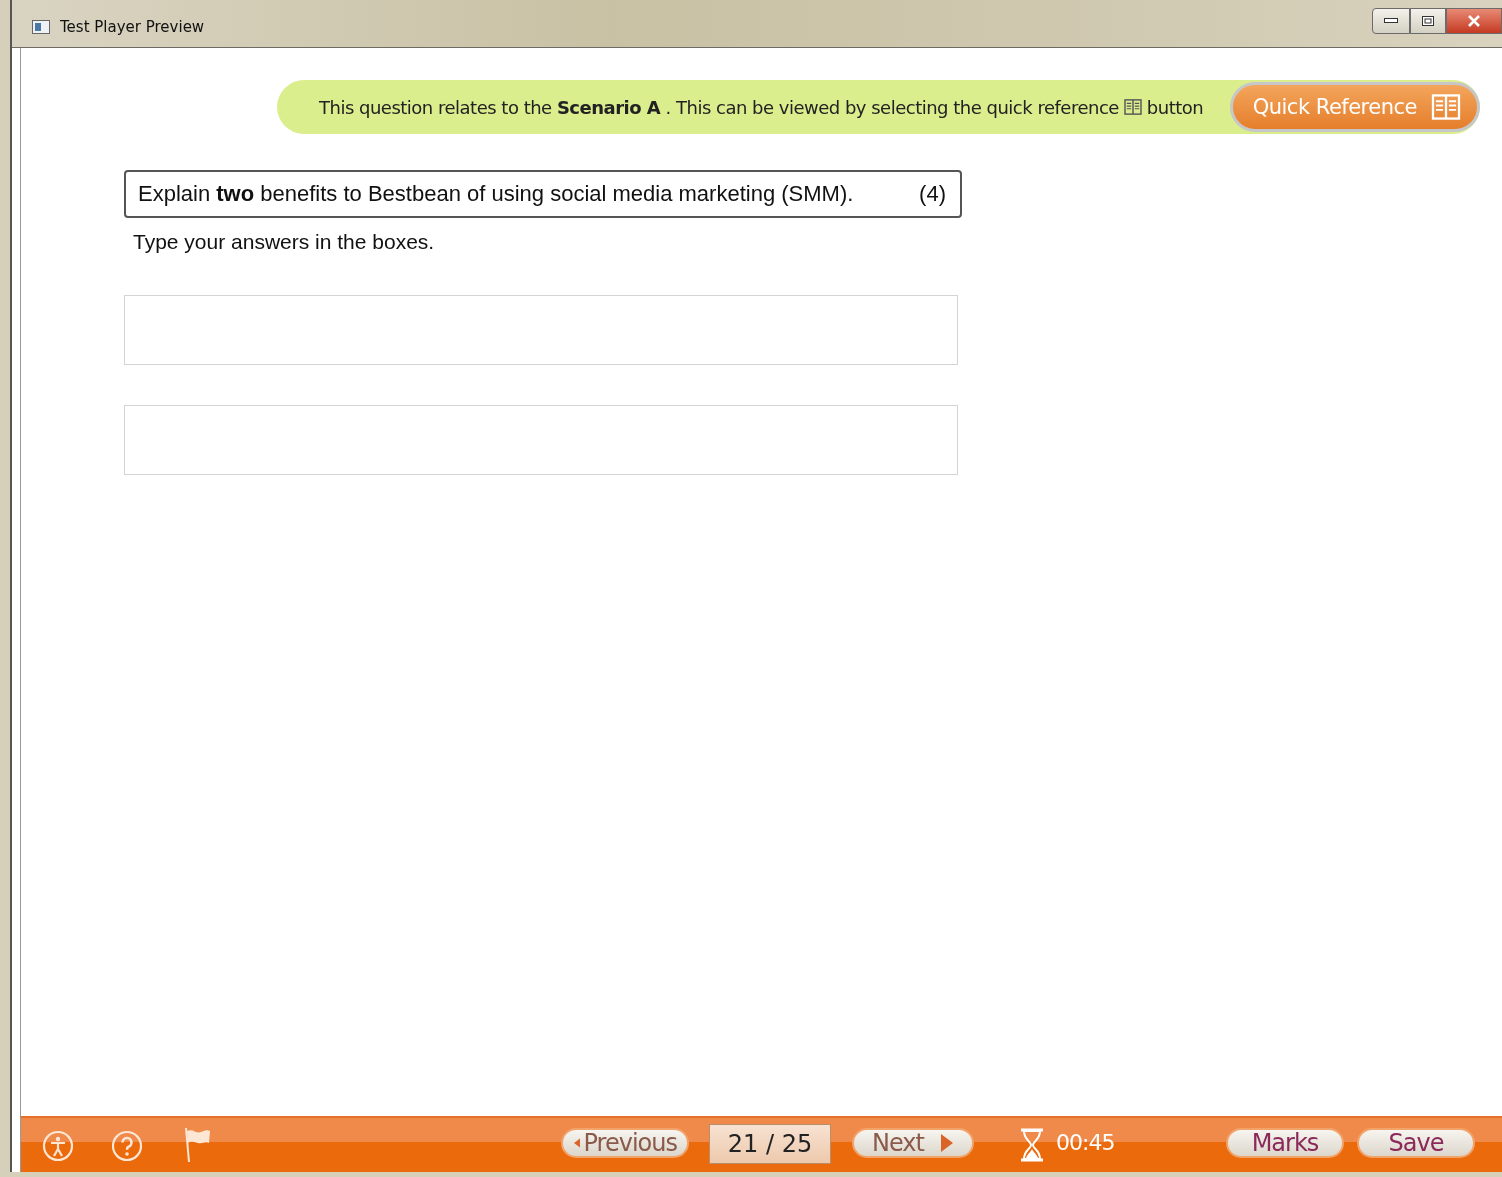 Image resolution: width=1502 pixels, height=1177 pixels. Describe the element at coordinates (1175, 107) in the screenshot. I see `banner-text: button` at that location.